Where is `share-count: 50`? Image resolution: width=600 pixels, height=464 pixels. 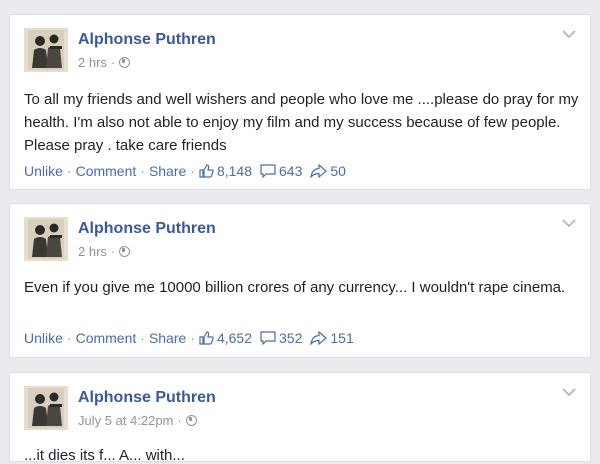 share-count: 50 is located at coordinates (328, 171).